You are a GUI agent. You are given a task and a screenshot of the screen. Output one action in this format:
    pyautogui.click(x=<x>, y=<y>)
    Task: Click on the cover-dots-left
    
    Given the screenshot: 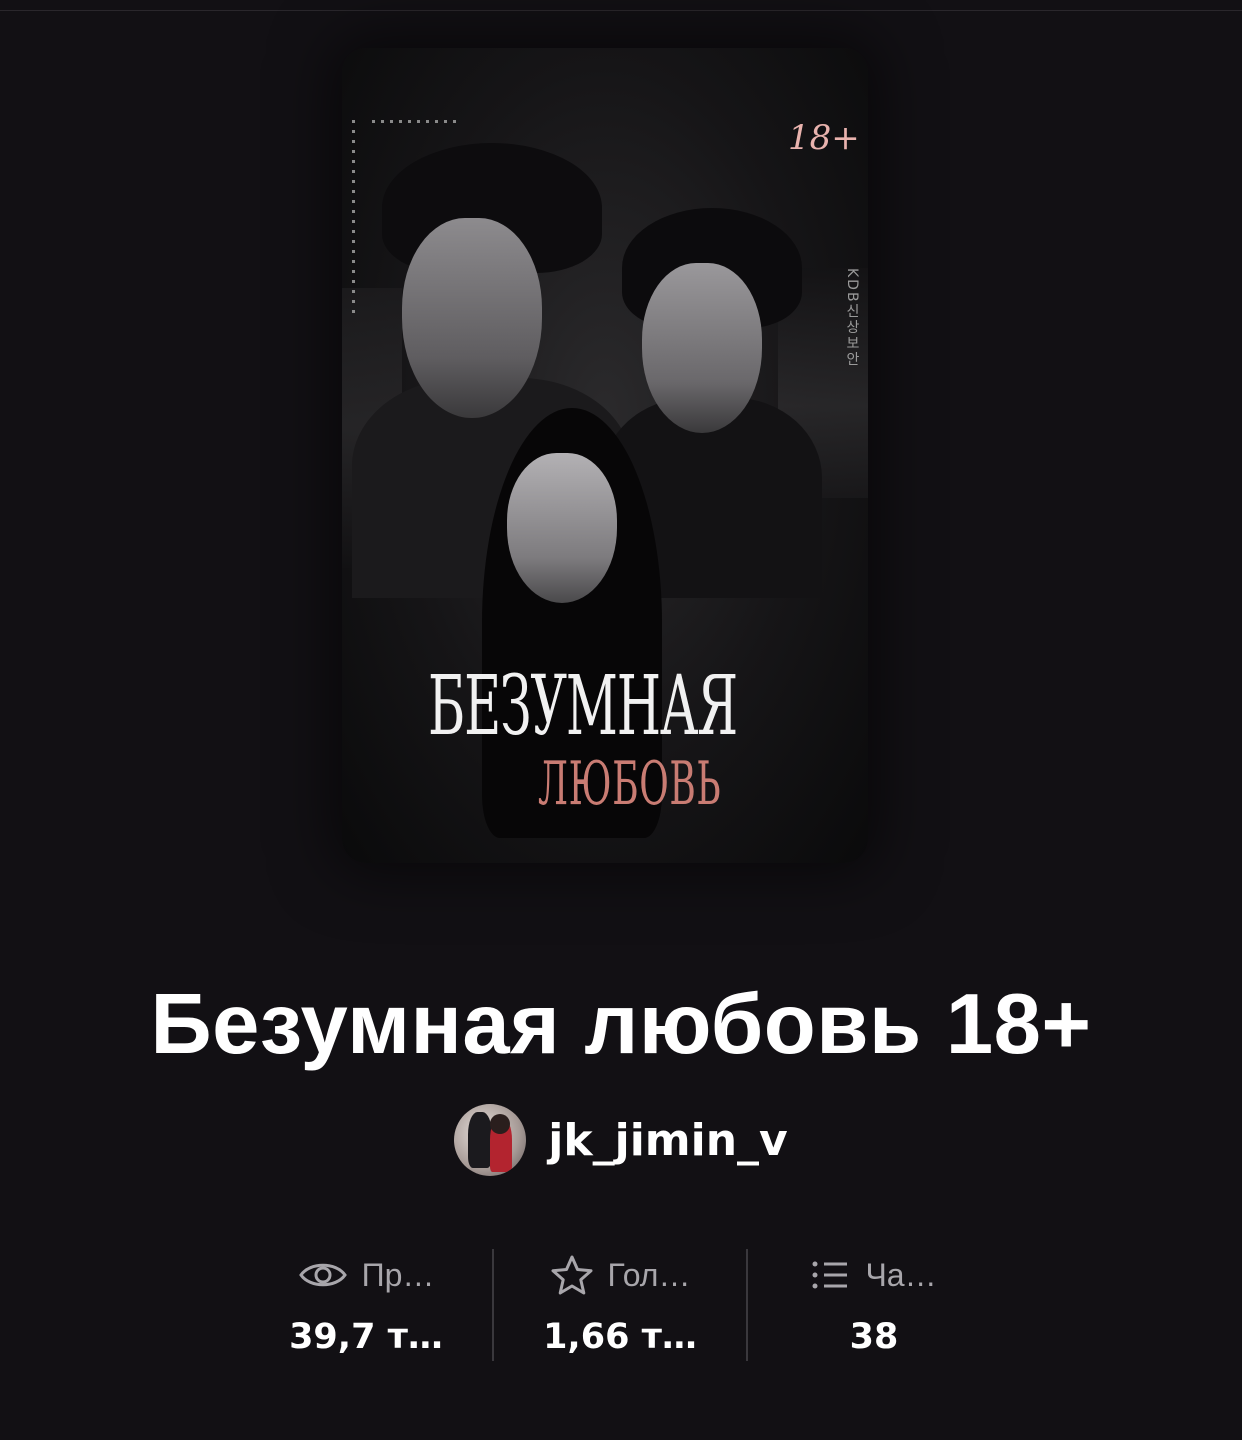 What is the action you would take?
    pyautogui.click(x=353, y=220)
    